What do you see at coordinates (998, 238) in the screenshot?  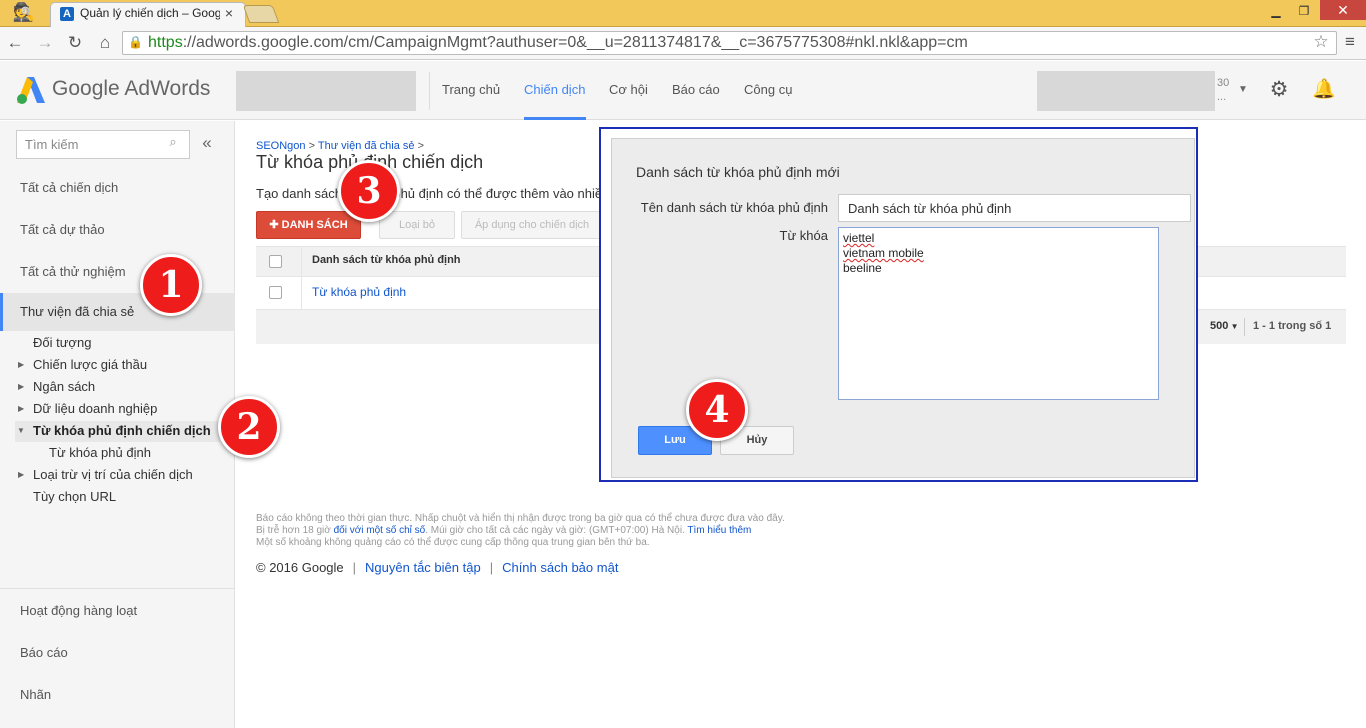 I see `keyword-line: viettel` at bounding box center [998, 238].